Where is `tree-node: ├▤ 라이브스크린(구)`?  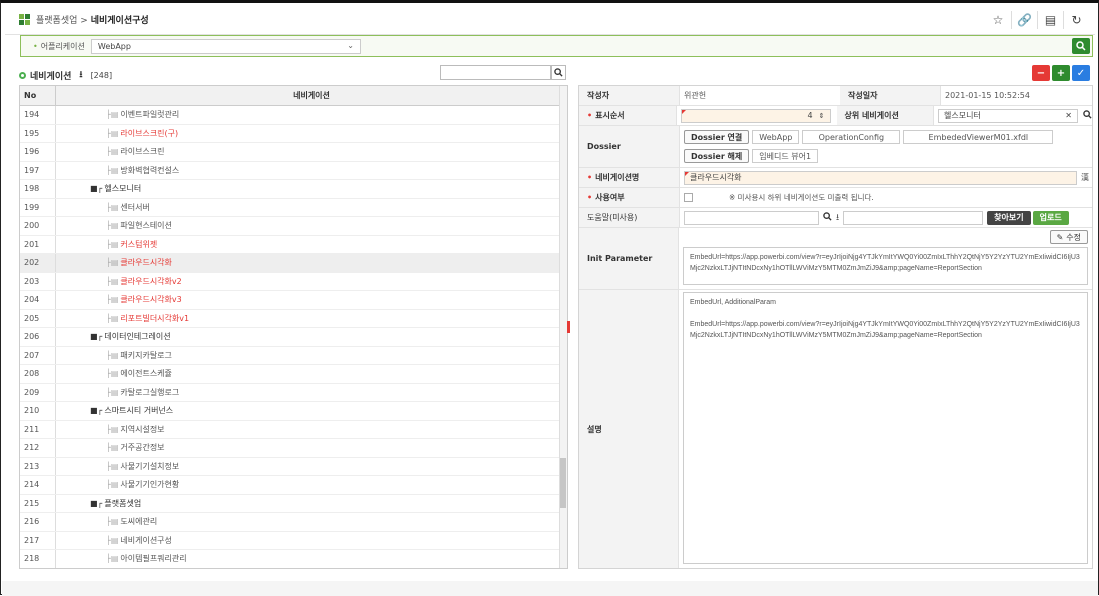
tree-node: ├▤ 라이브스크린(구) is located at coordinates (311, 134).